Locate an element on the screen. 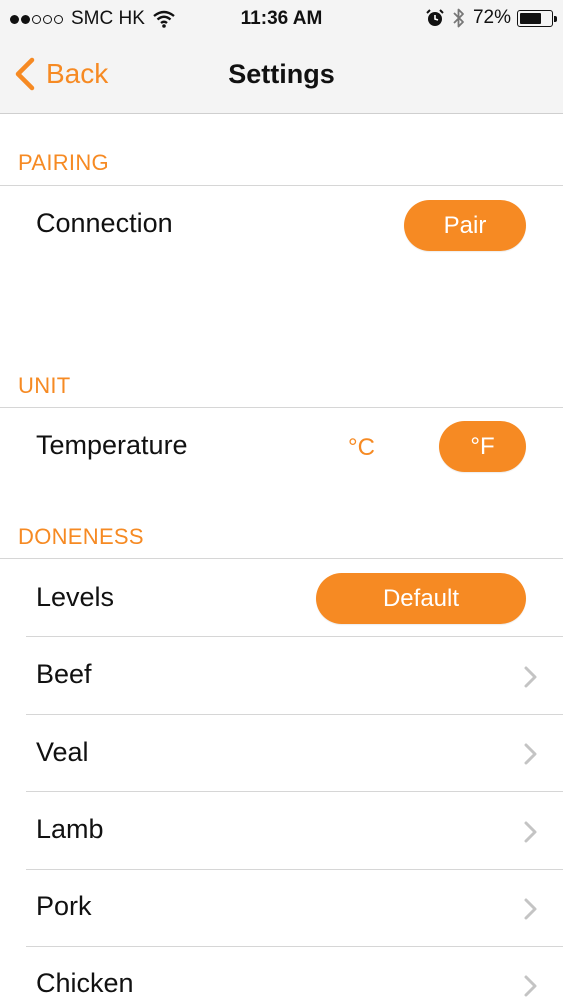 Image resolution: width=563 pixels, height=1000 pixels. doneness-item-pork: Pork is located at coordinates (64, 906).